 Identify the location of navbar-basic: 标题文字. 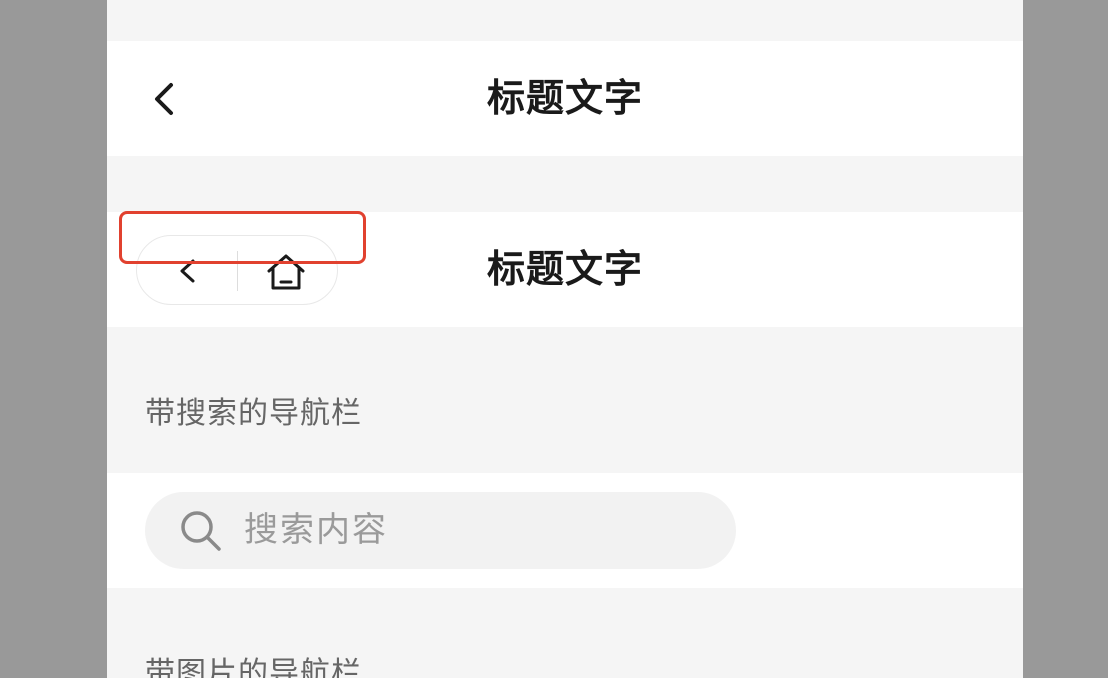
(565, 98).